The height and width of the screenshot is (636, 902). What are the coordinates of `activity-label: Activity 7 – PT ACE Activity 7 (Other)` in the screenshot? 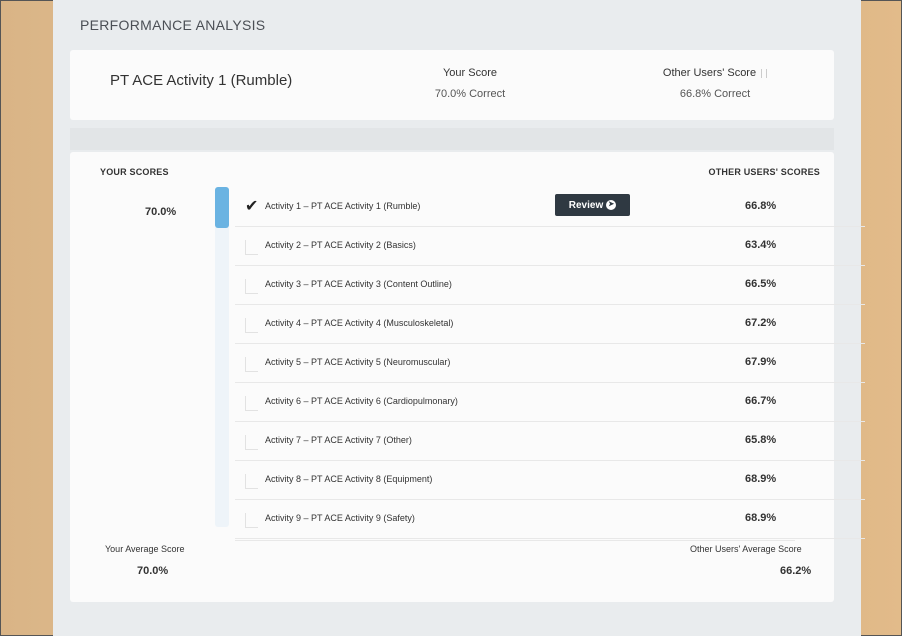 It's located at (338, 440).